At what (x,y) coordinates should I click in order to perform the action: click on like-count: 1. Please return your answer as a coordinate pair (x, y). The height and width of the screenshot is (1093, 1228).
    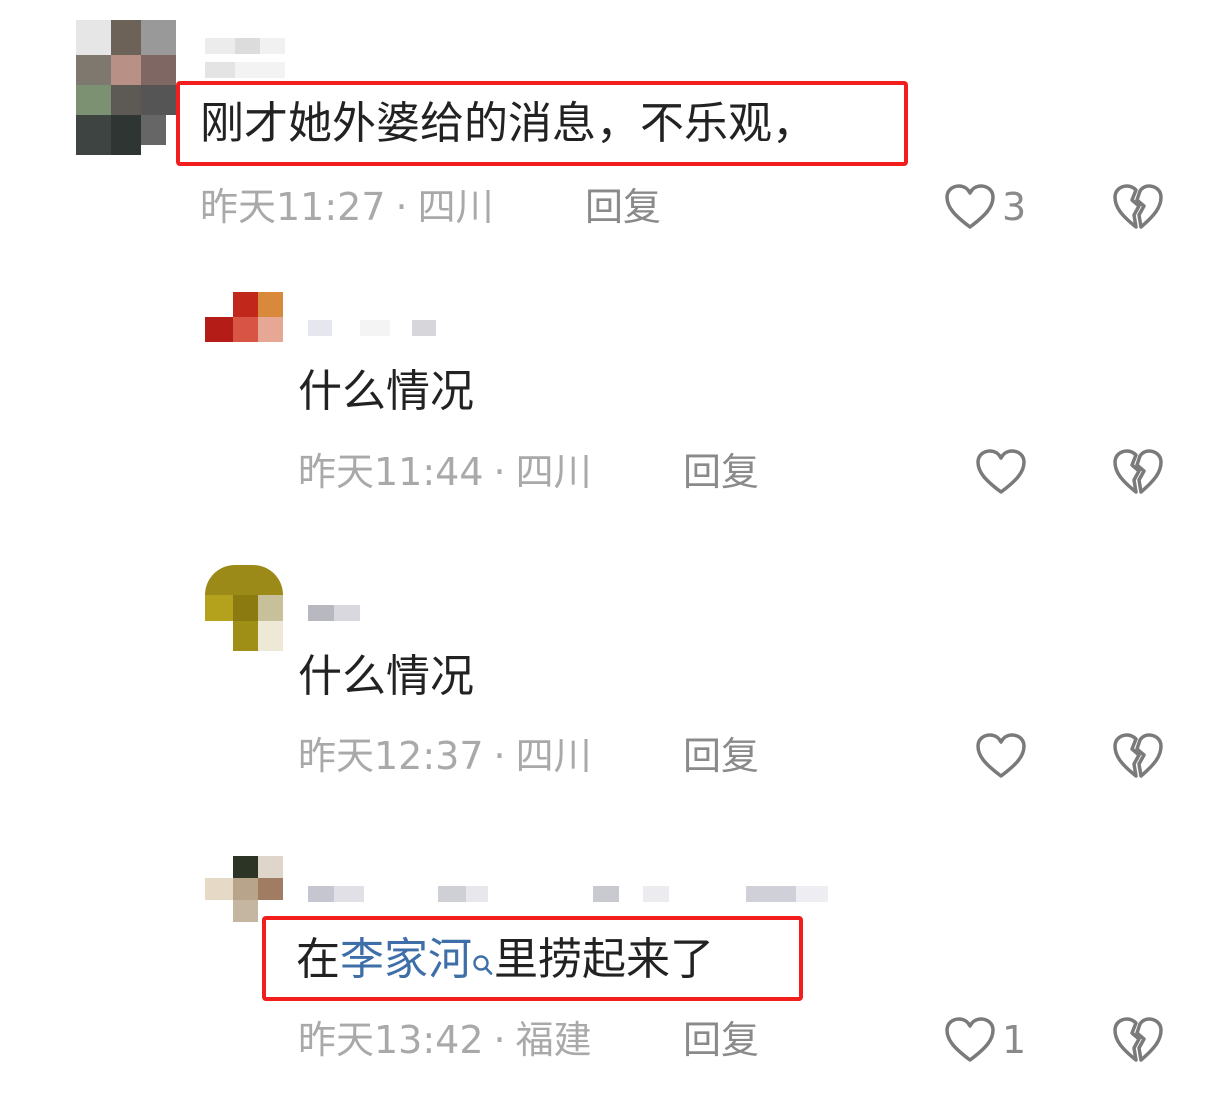
    Looking at the image, I should click on (1014, 1040).